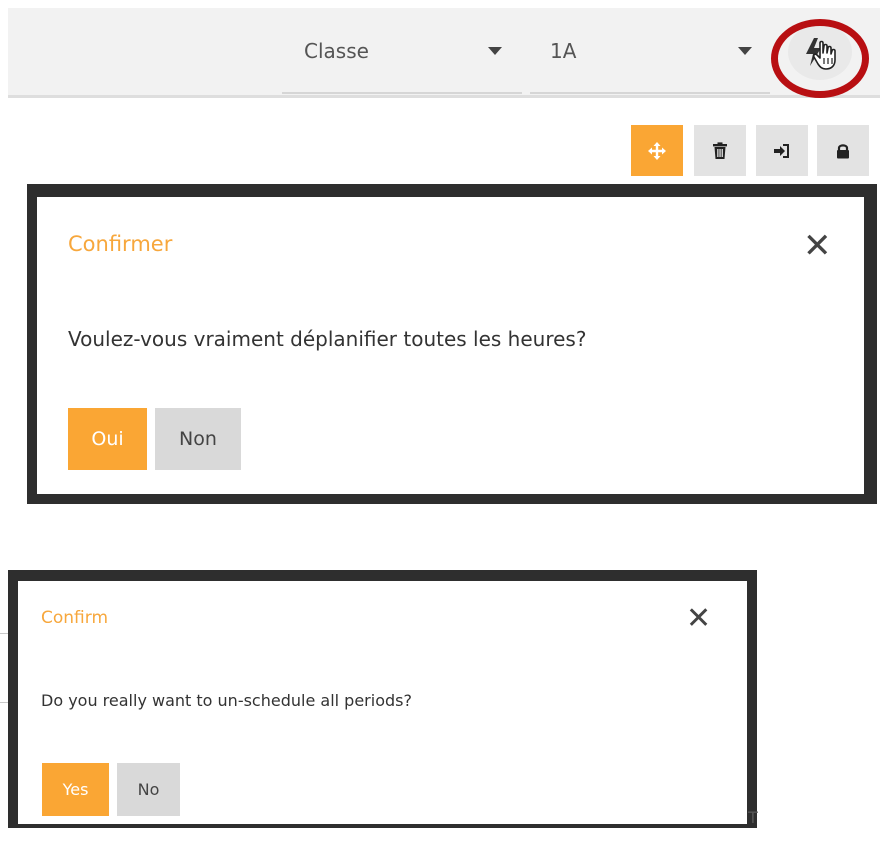 The width and height of the screenshot is (880, 842). Describe the element at coordinates (402, 51) in the screenshot. I see `class-type-dropdown: Classe` at that location.